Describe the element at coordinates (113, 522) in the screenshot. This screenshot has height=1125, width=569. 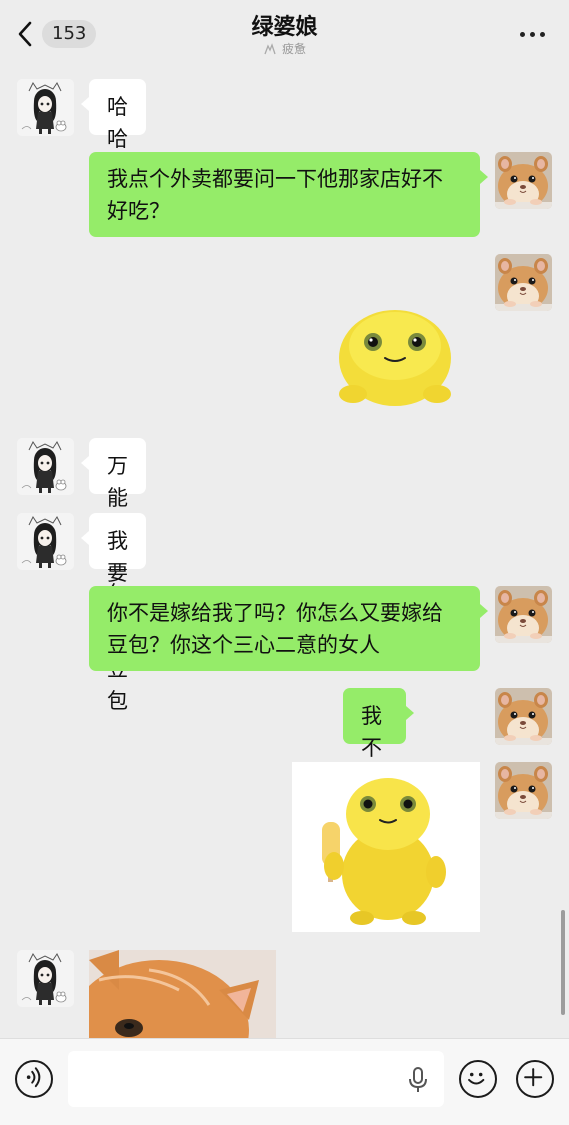
I see `message-bubble: 万能的豆包` at that location.